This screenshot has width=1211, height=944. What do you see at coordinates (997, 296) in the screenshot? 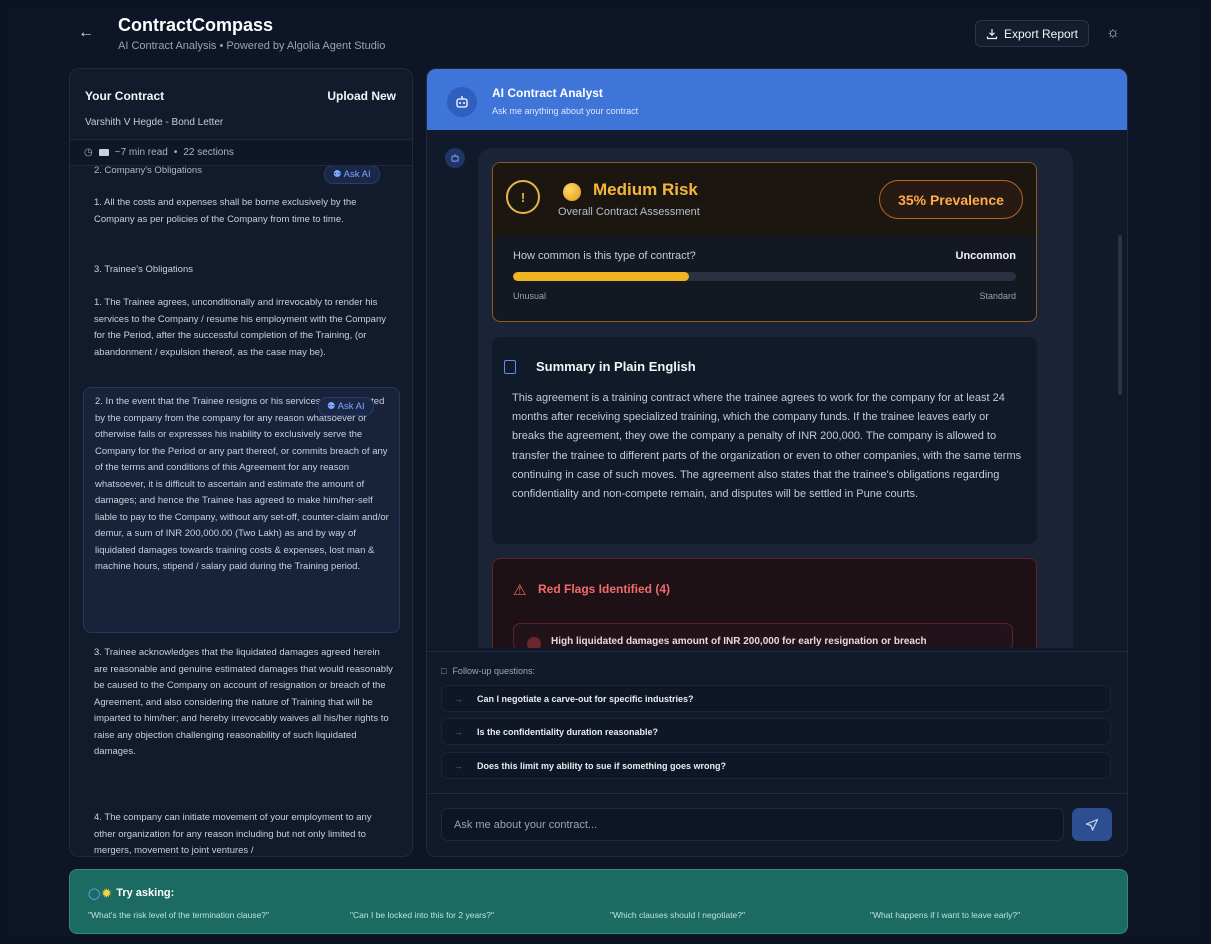
I see `scale-max-label: Standard` at bounding box center [997, 296].